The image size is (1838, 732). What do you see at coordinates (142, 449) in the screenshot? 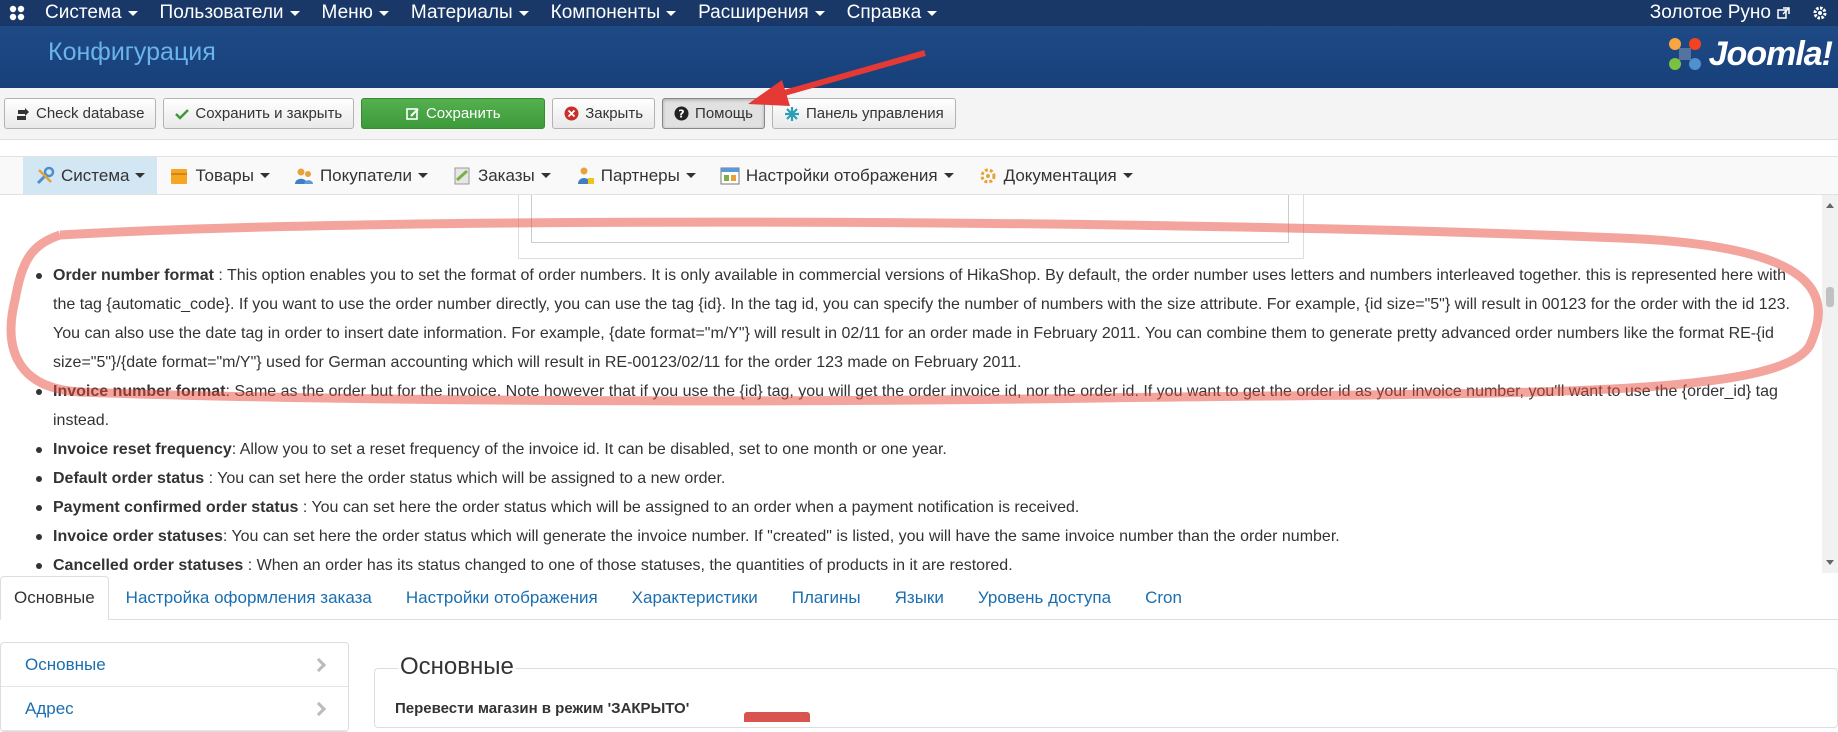
I see `help-term: Invoice reset frequency` at bounding box center [142, 449].